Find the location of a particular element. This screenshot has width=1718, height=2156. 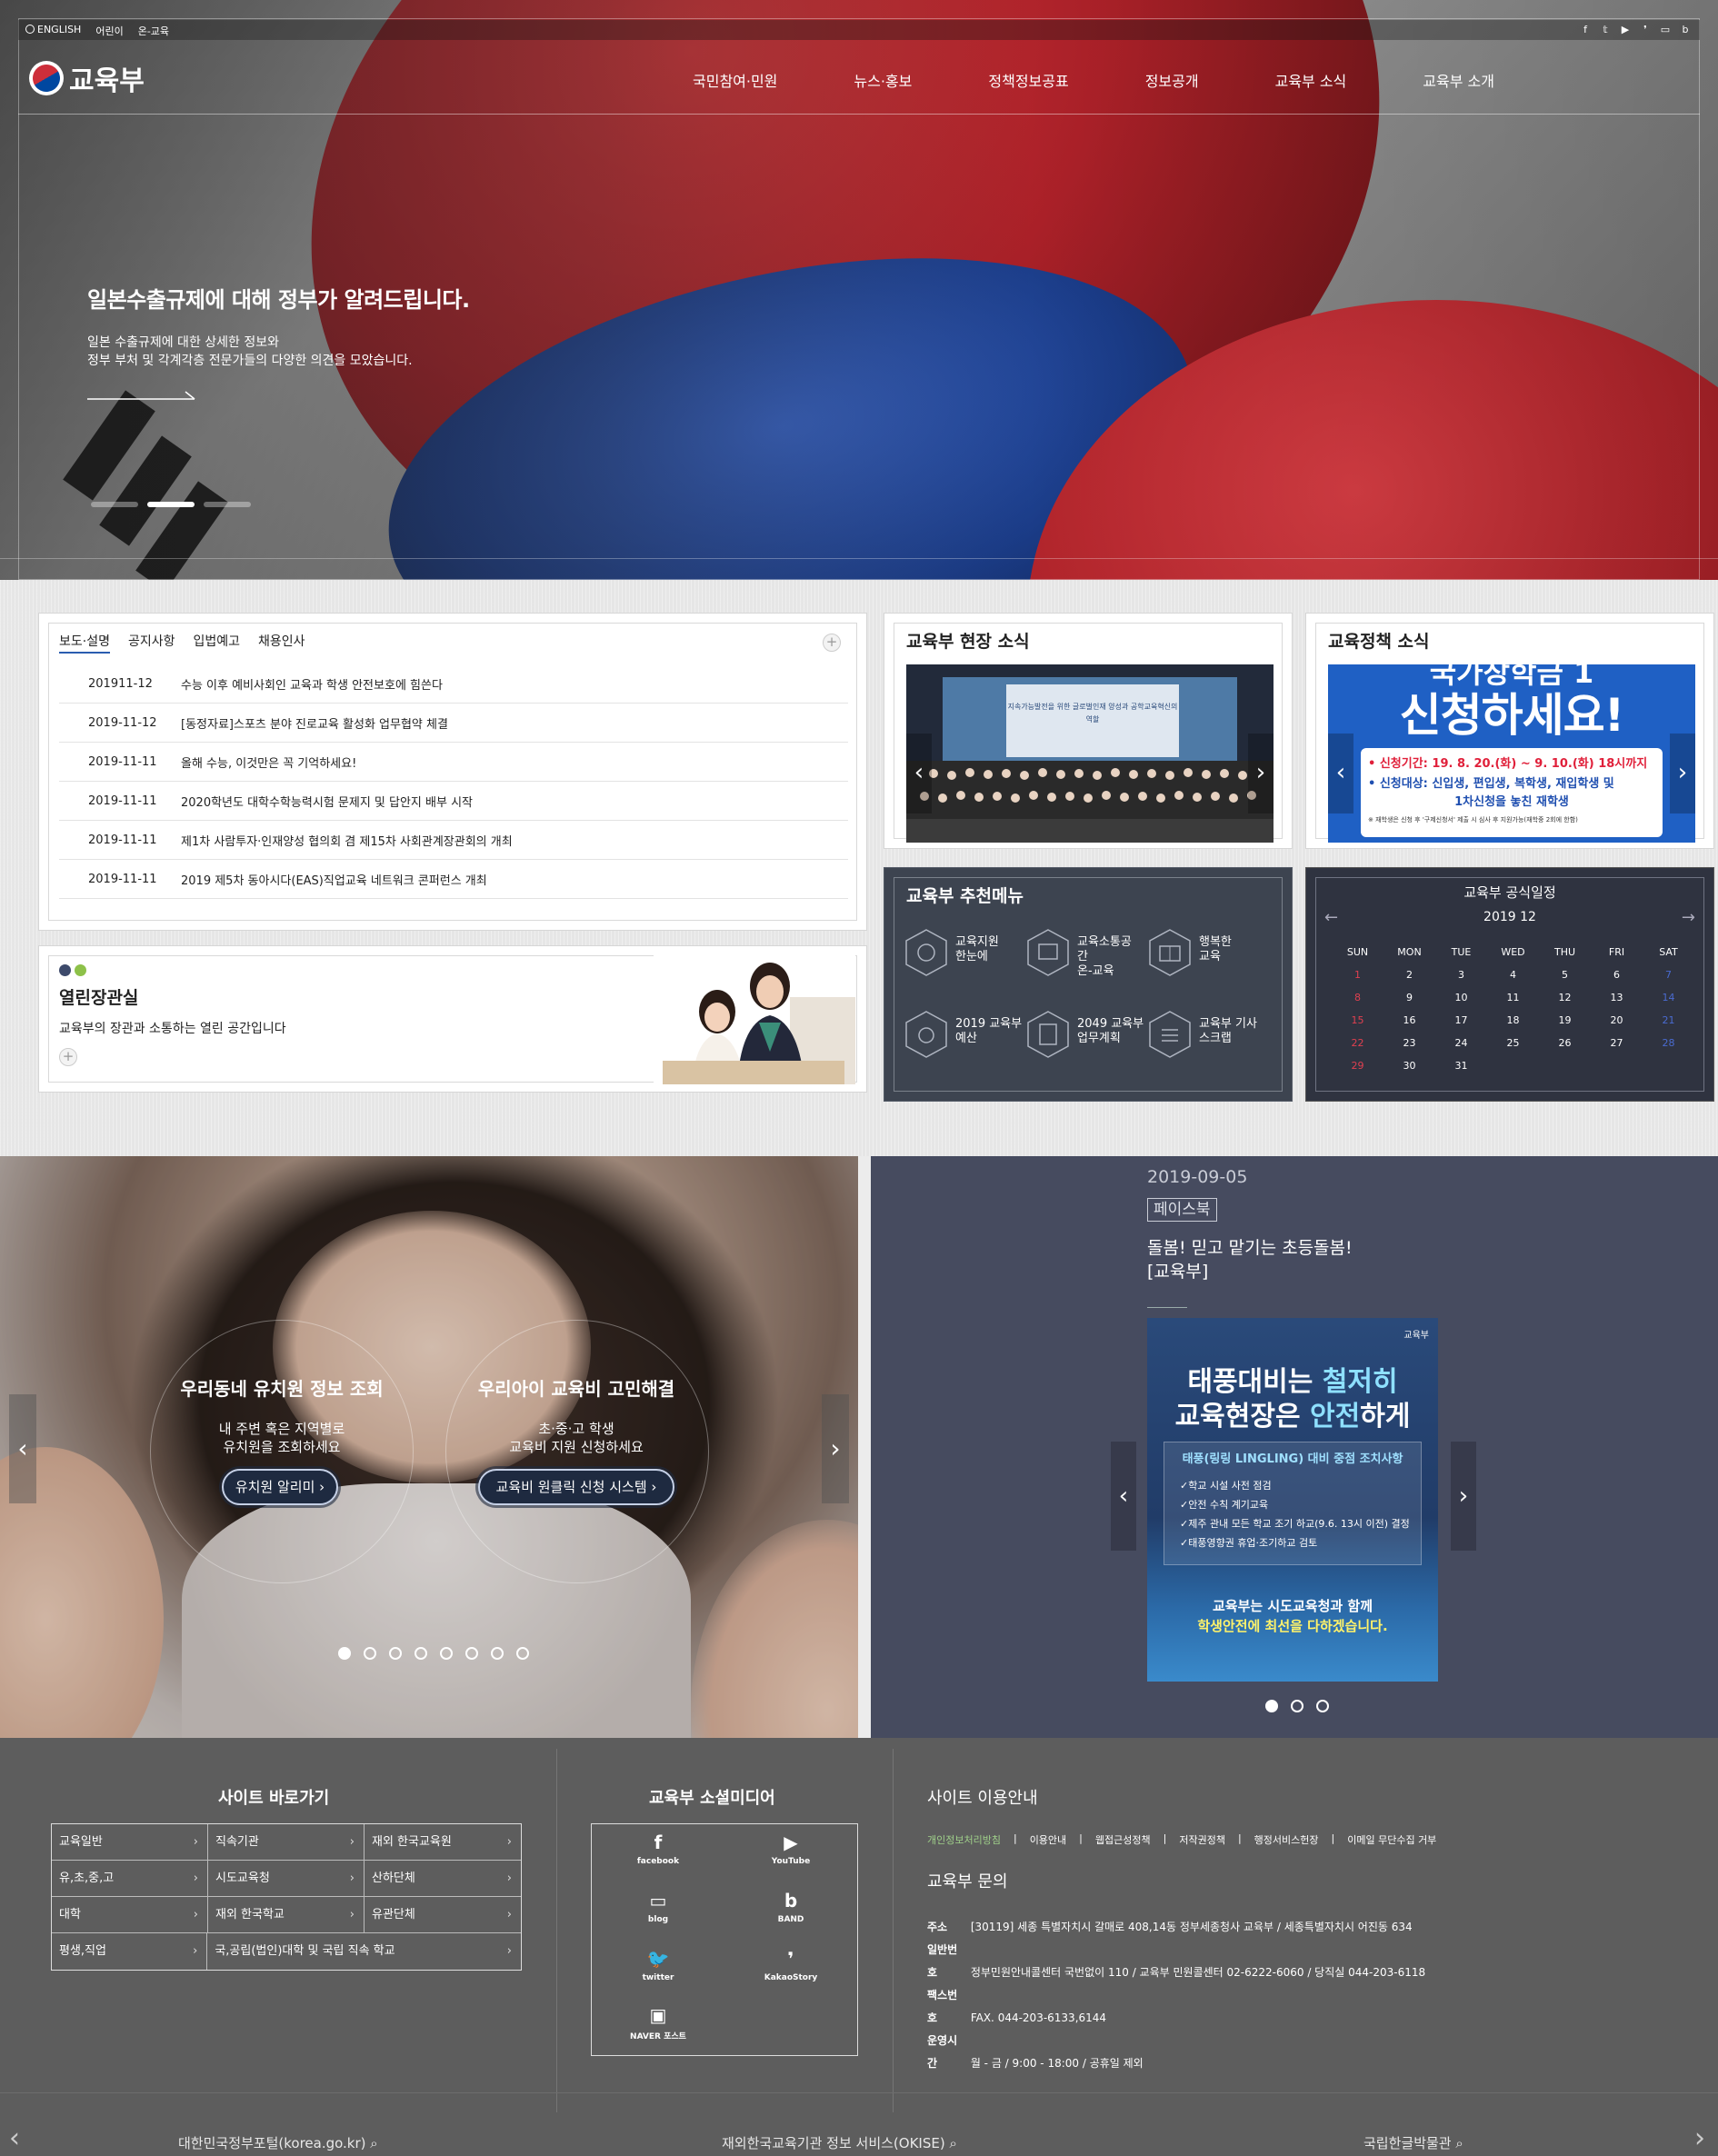

nav-disclosure: 정보공개 is located at coordinates (1172, 80).